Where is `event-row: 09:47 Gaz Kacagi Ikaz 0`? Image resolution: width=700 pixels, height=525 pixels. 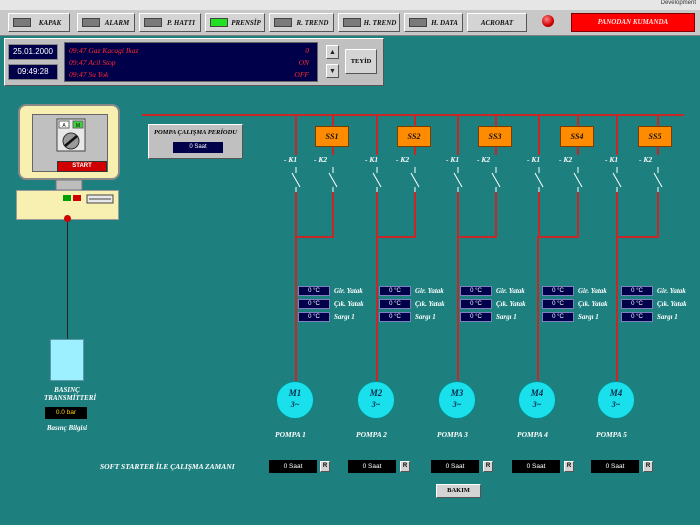 event-row: 09:47 Gaz Kacagi Ikaz 0 is located at coordinates (189, 51).